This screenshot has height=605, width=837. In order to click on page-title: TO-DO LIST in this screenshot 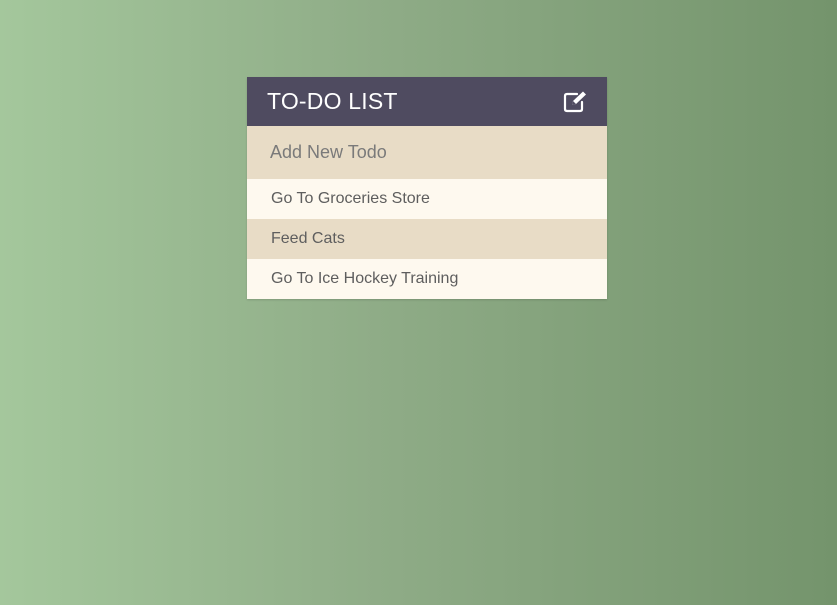, I will do `click(332, 101)`.